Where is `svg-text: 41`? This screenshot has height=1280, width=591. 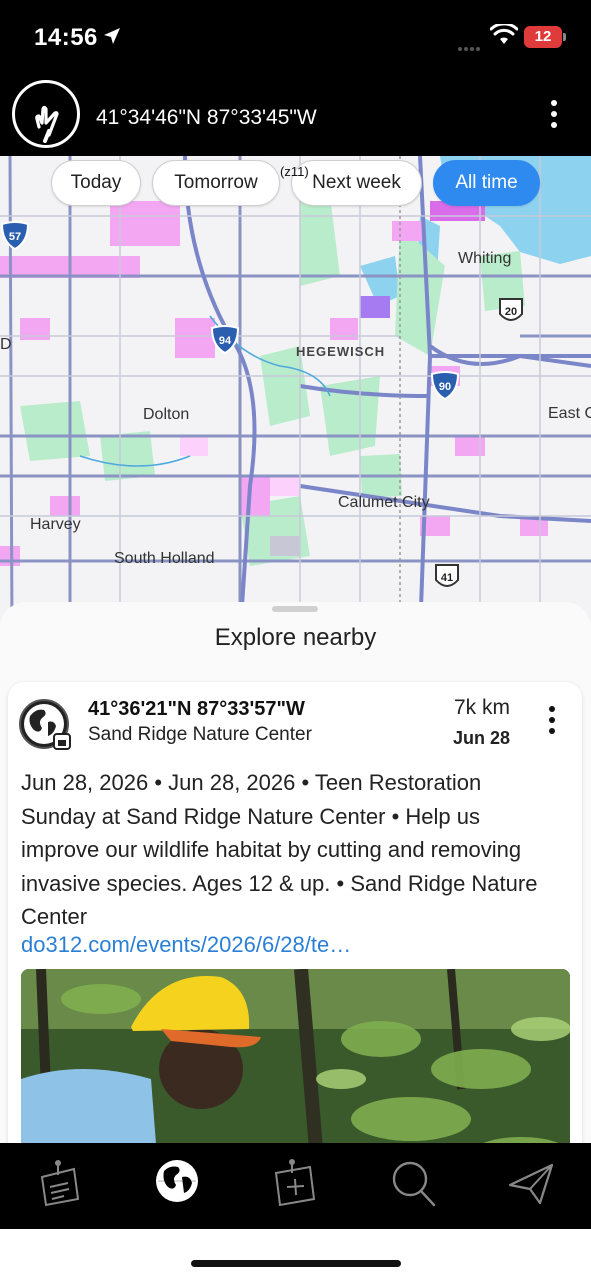 svg-text: 41 is located at coordinates (447, 578).